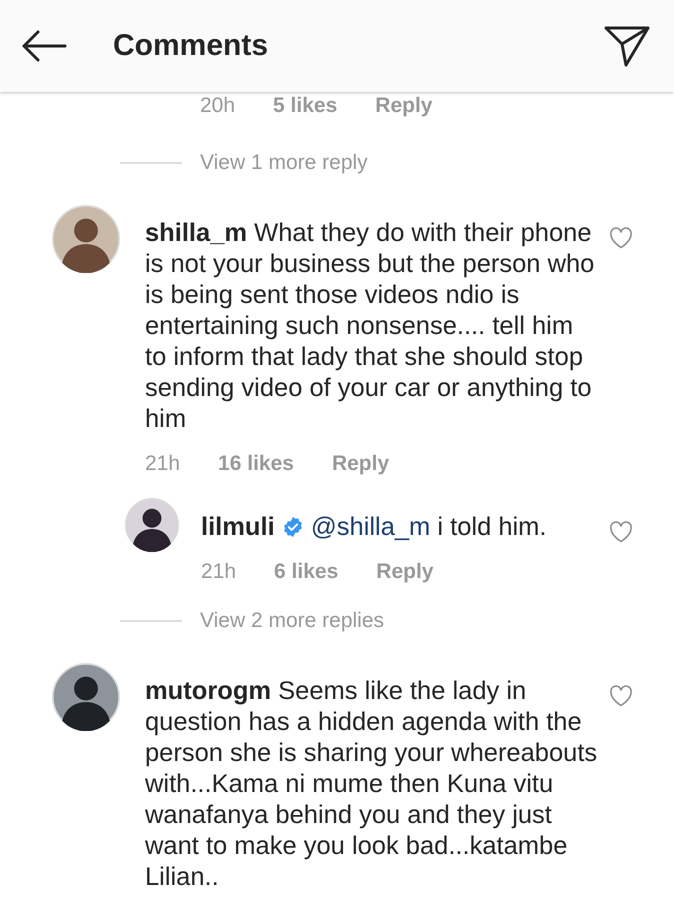 Image resolution: width=674 pixels, height=903 pixels. Describe the element at coordinates (191, 46) in the screenshot. I see `page-title: Comments` at that location.